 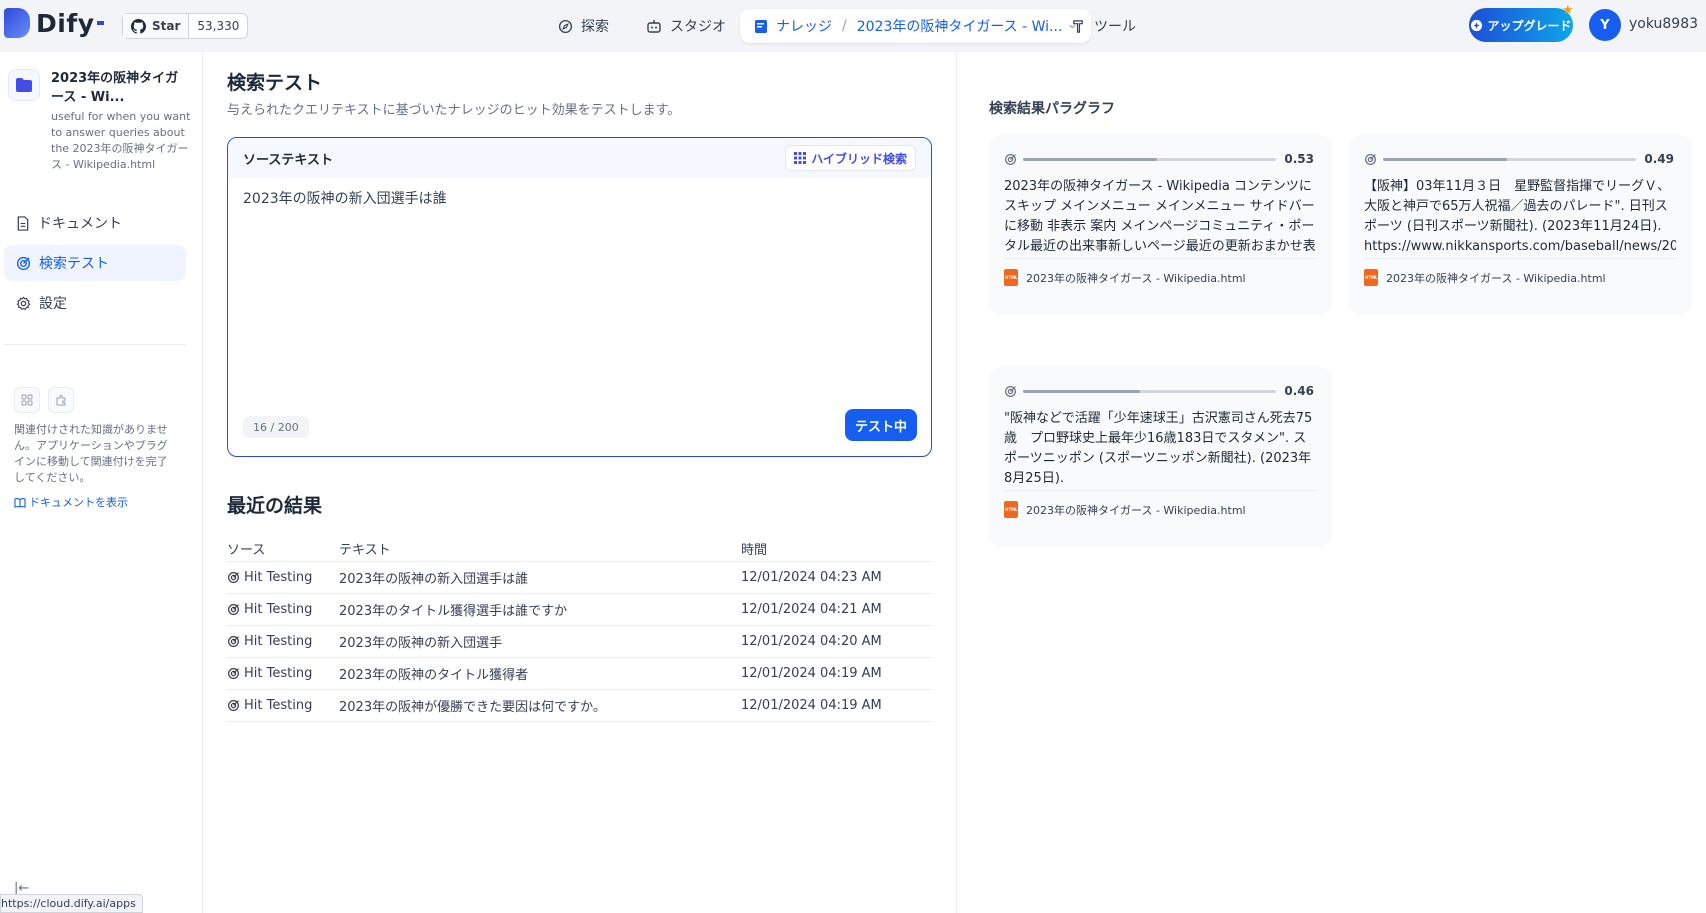 I want to click on col-time: 時間, so click(x=754, y=550).